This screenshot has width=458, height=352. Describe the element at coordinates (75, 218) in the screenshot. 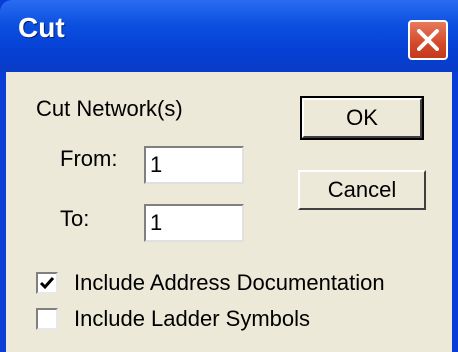

I see `to-label: To:` at that location.